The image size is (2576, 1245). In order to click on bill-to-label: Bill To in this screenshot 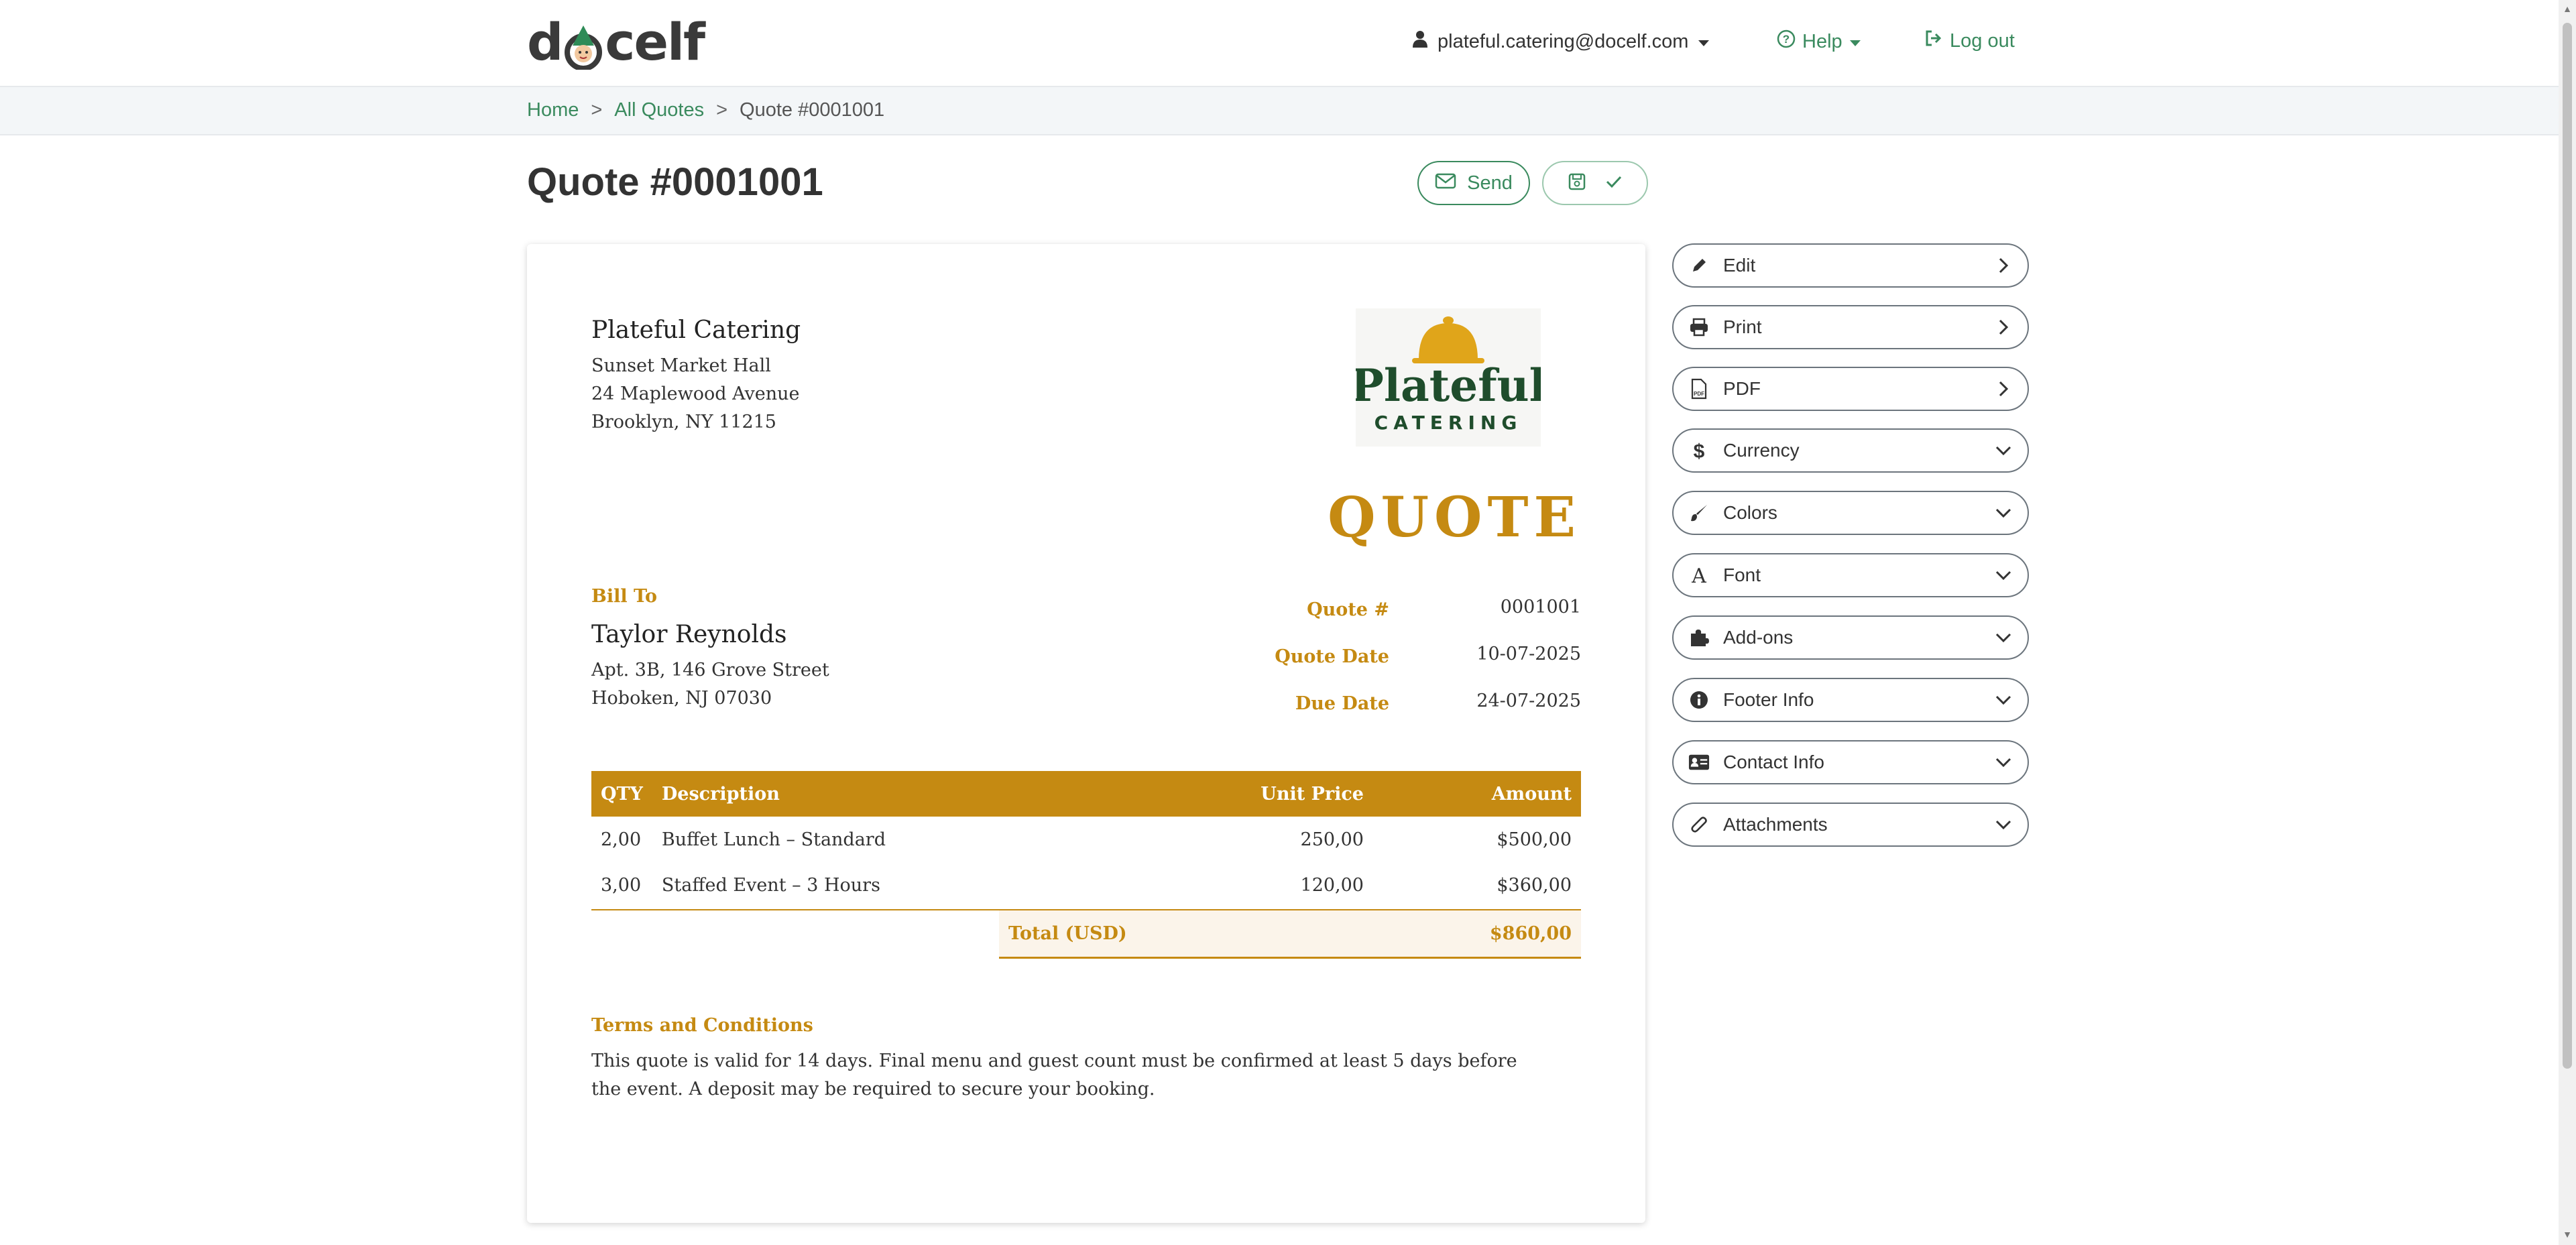, I will do `click(624, 596)`.